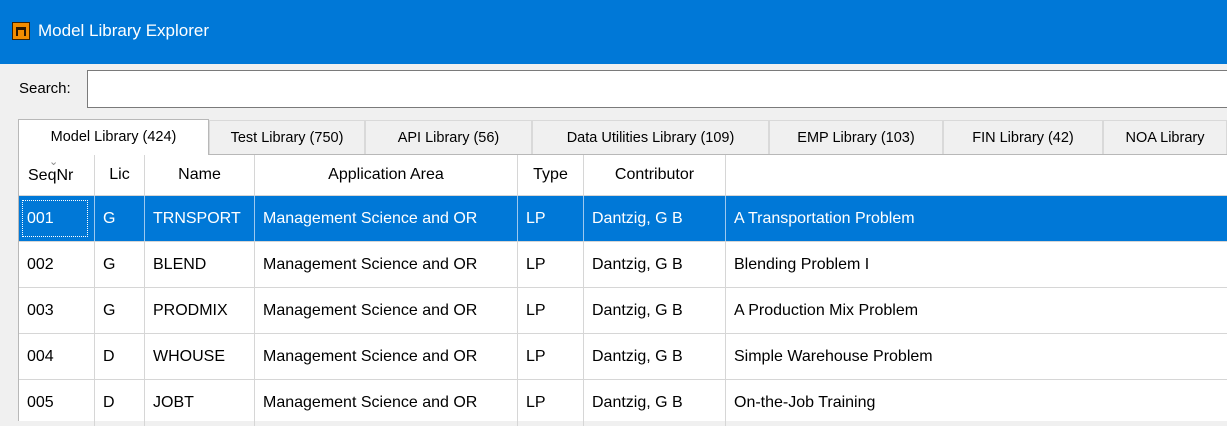 The width and height of the screenshot is (1227, 426). What do you see at coordinates (200, 310) in the screenshot?
I see `cell-name: PRODMIX` at bounding box center [200, 310].